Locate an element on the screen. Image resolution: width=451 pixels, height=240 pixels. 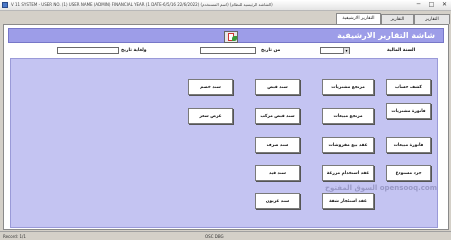
inventory-count-button: جرد مستودع is located at coordinates (408, 173).